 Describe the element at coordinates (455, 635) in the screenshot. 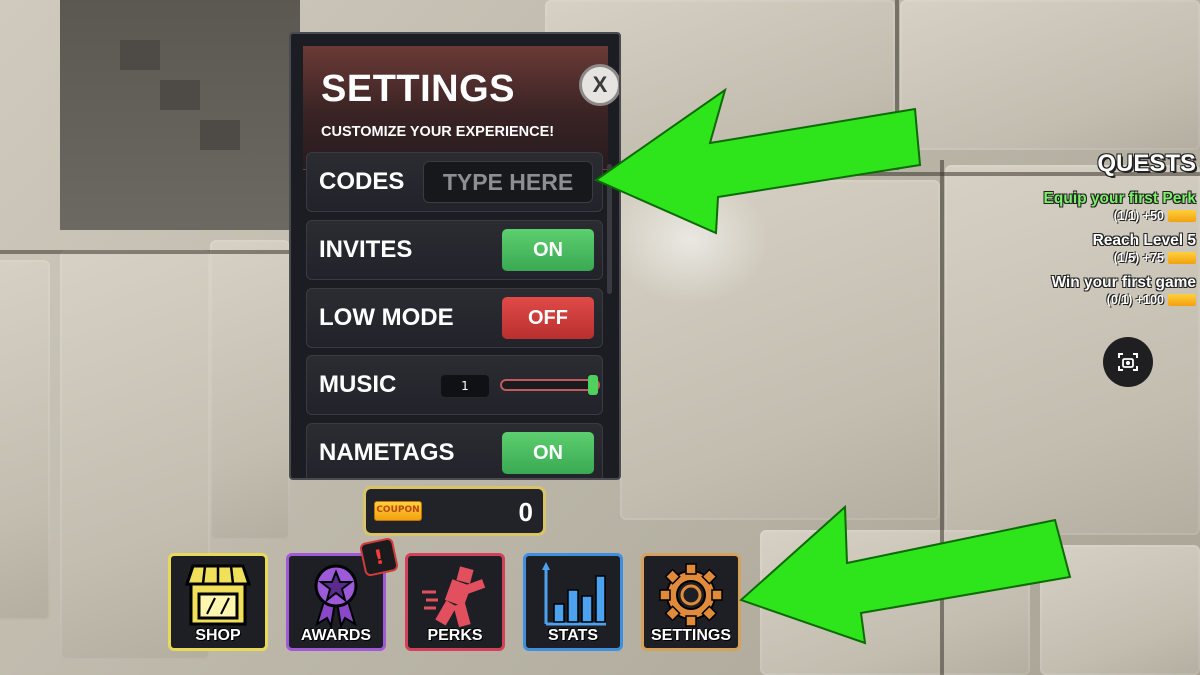

I see `perks-label: PERKS` at that location.